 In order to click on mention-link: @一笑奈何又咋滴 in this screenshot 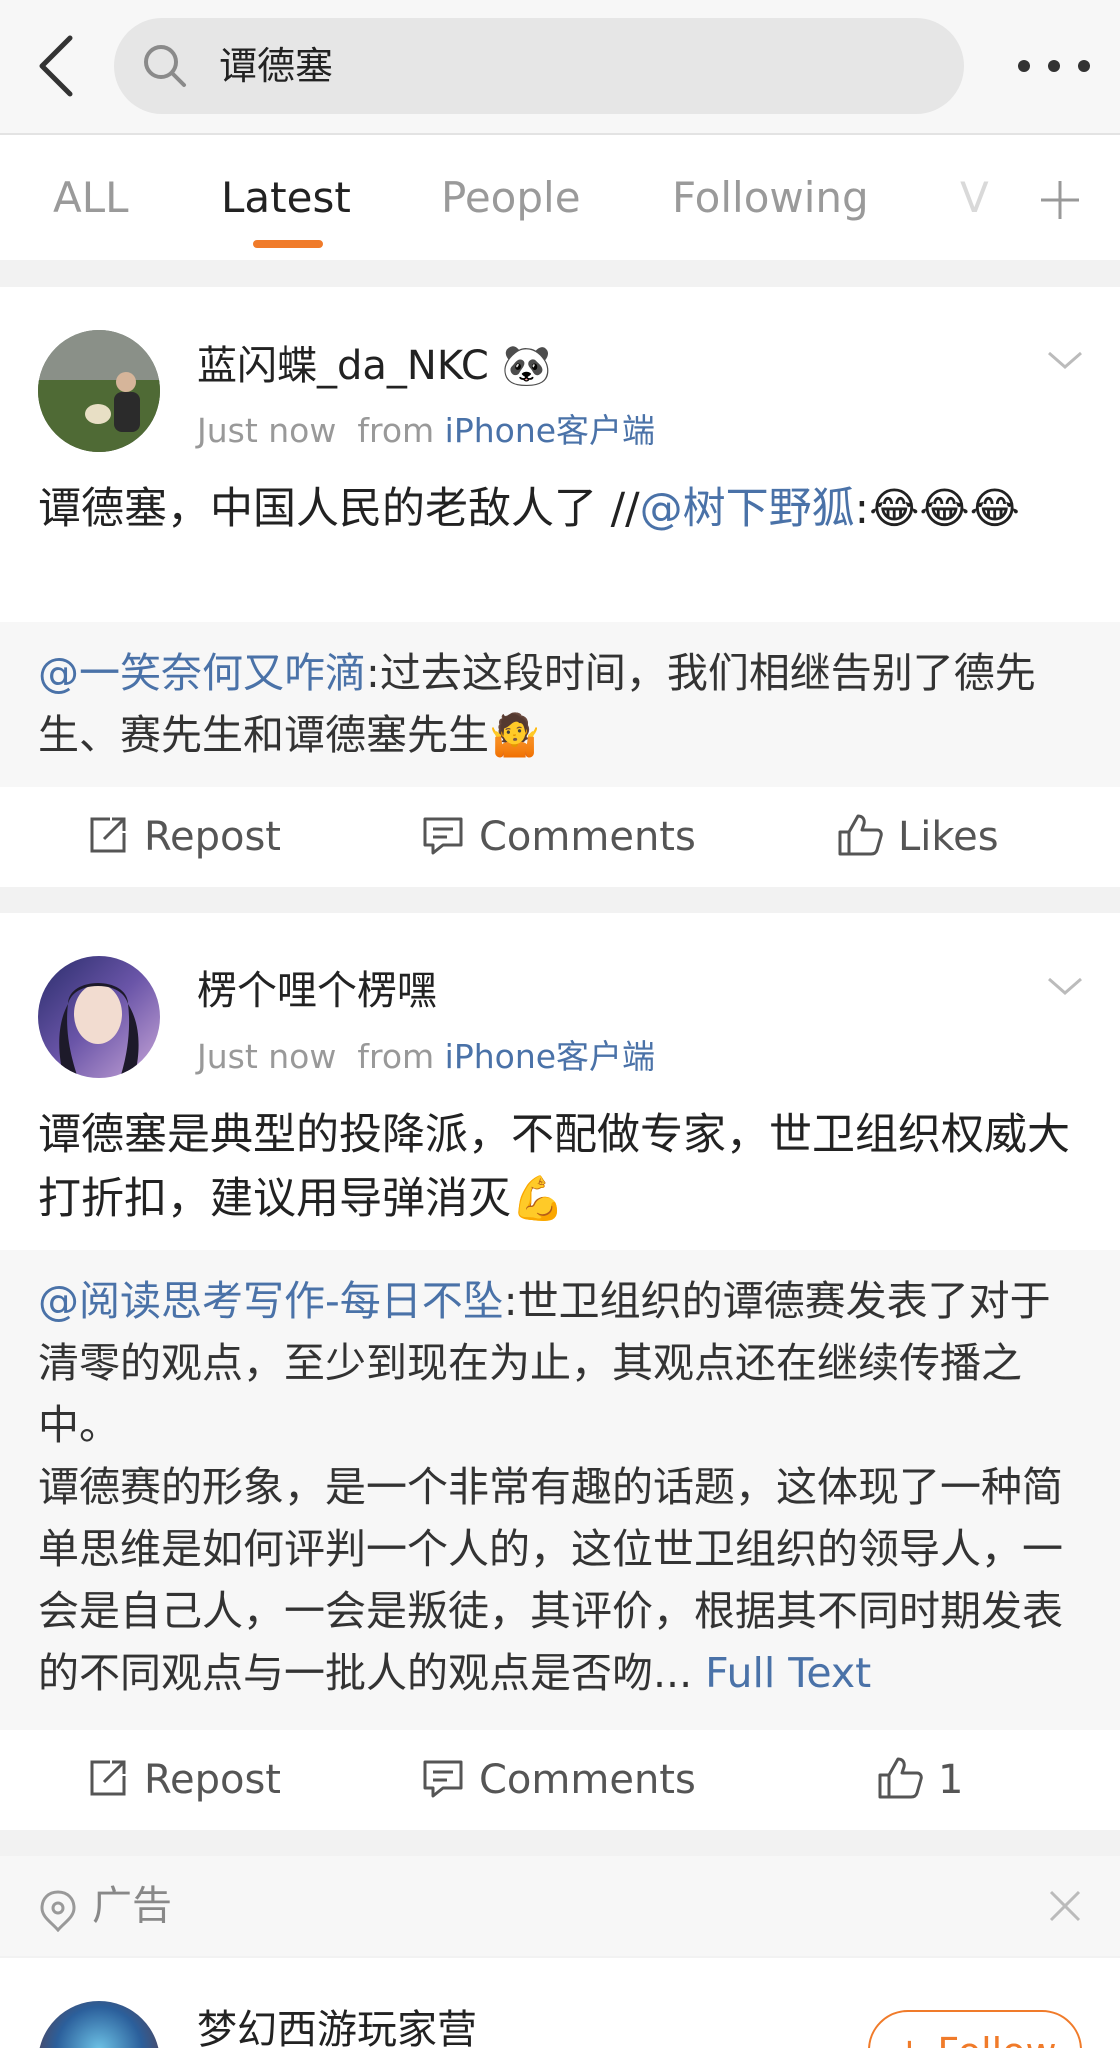, I will do `click(202, 673)`.